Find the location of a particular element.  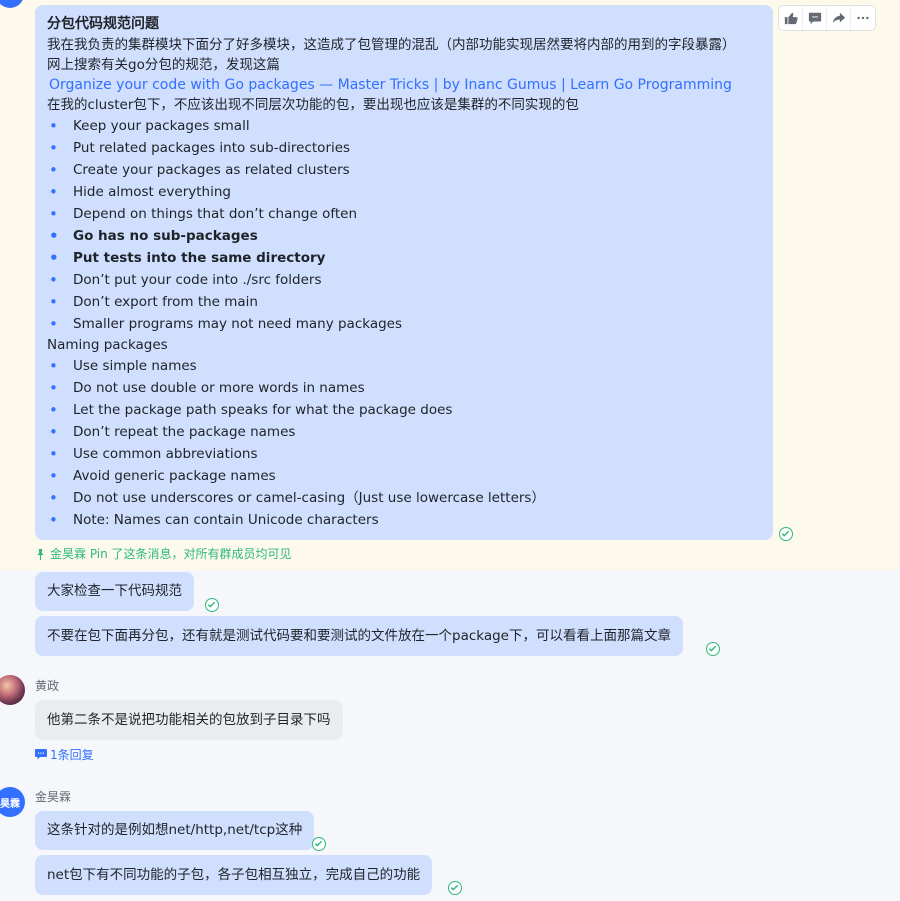

message-text: 网上搜索有关go分包的规范，发现这篇 is located at coordinates (163, 65).